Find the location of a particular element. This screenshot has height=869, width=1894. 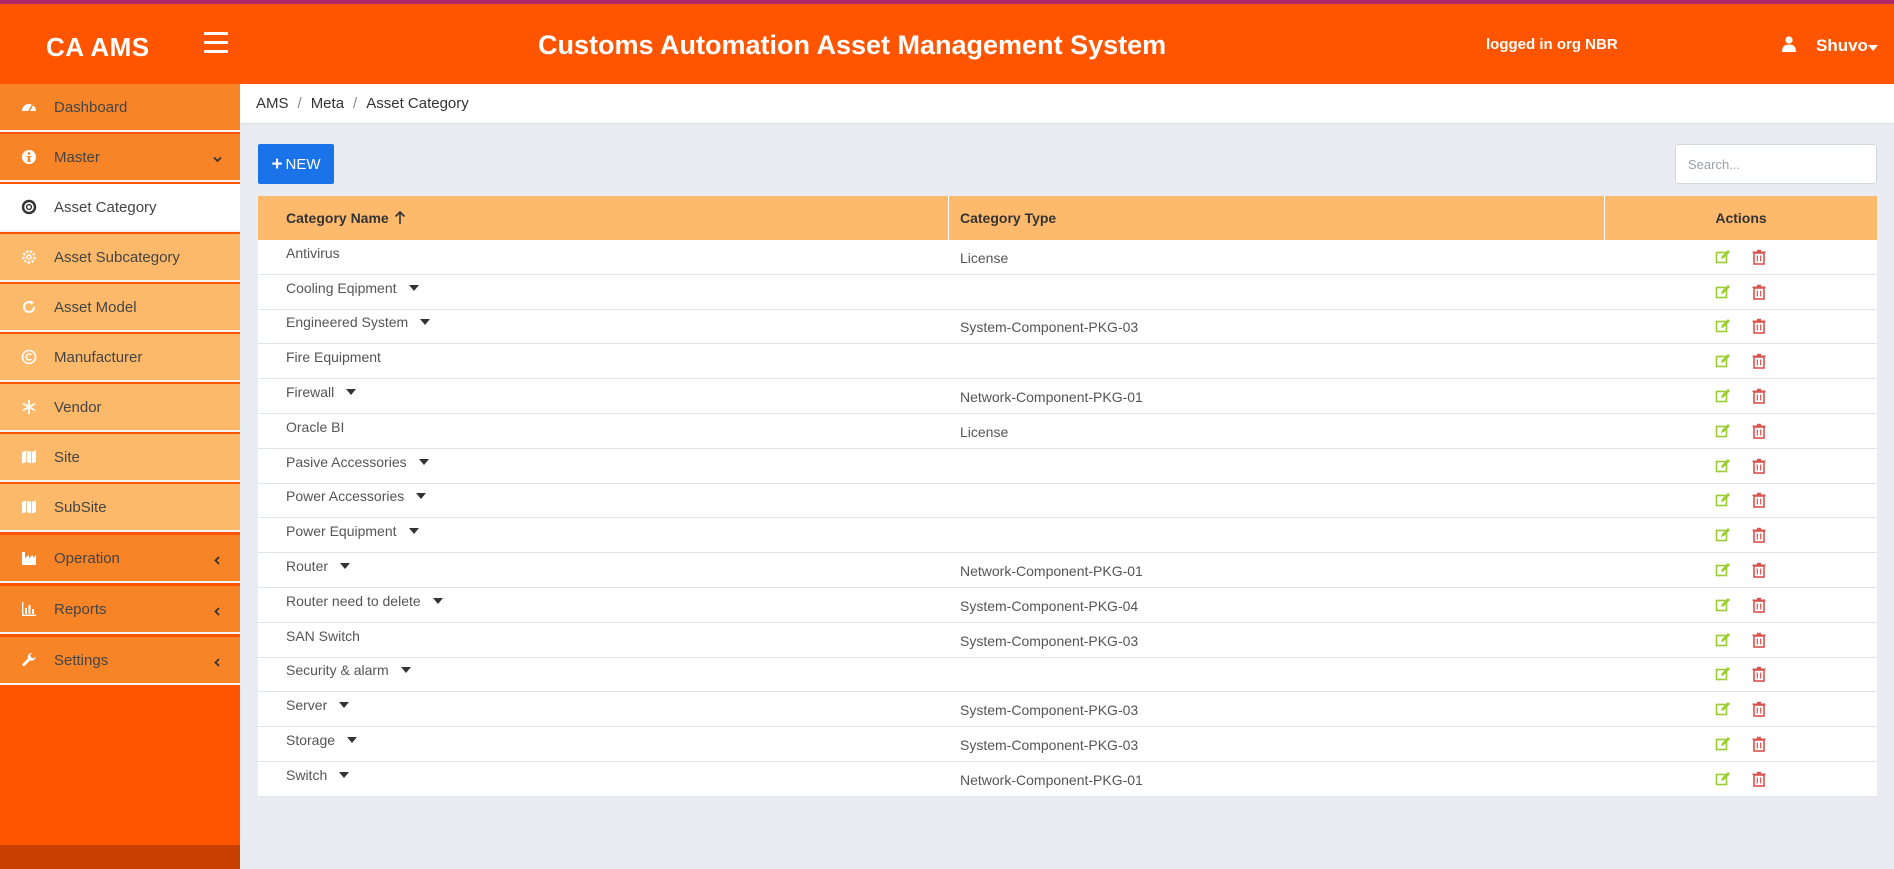

table-row: SAN Switch System-Component-PKG-03 is located at coordinates (1067, 640).